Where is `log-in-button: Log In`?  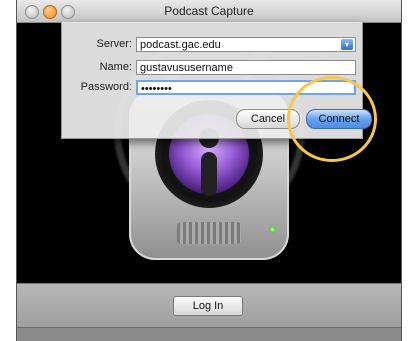 log-in-button: Log In is located at coordinates (208, 306).